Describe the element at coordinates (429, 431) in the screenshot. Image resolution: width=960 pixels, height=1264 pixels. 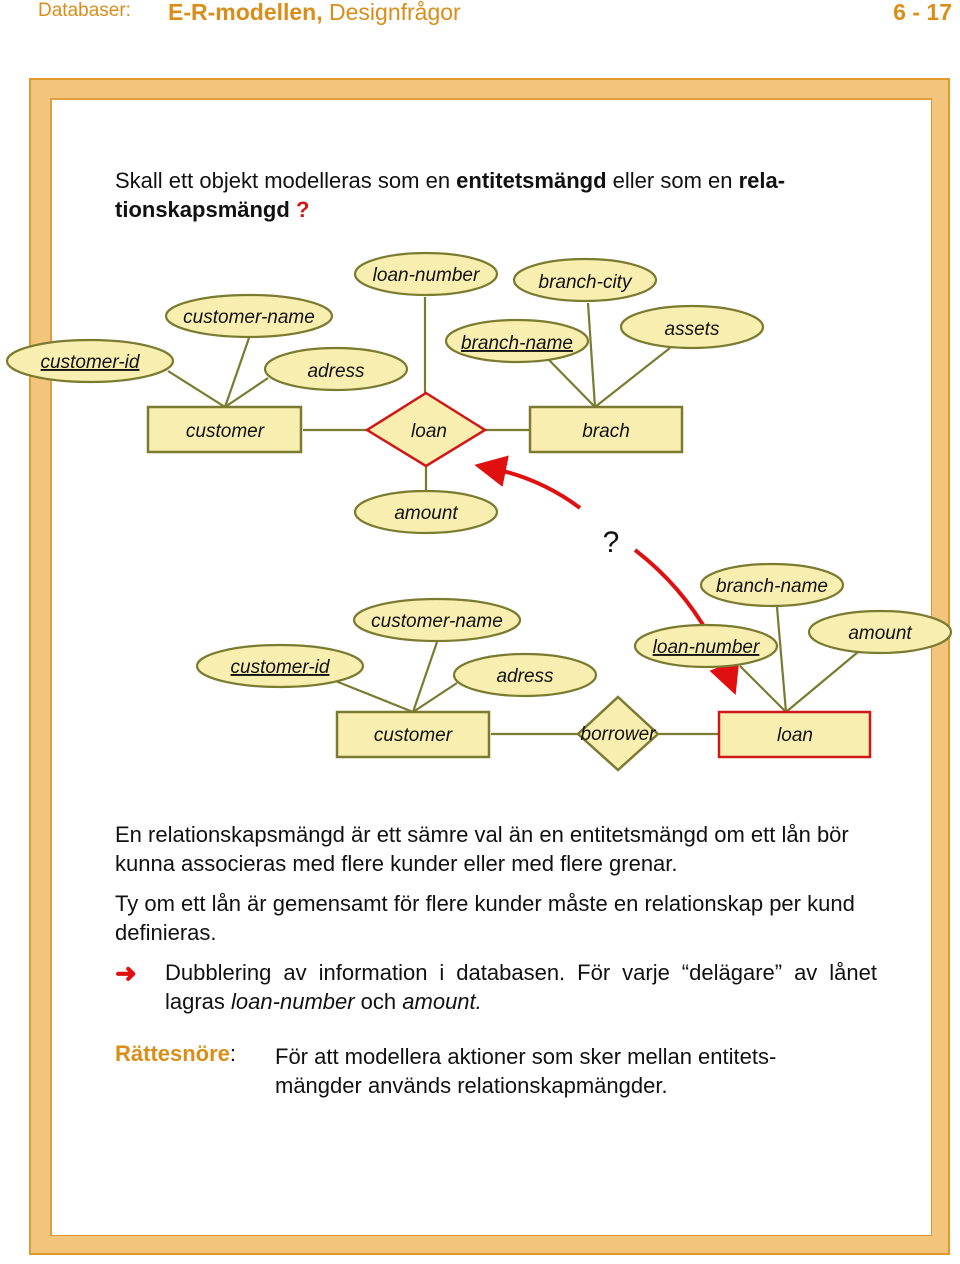
I see `label-relationship-loan: loan` at that location.